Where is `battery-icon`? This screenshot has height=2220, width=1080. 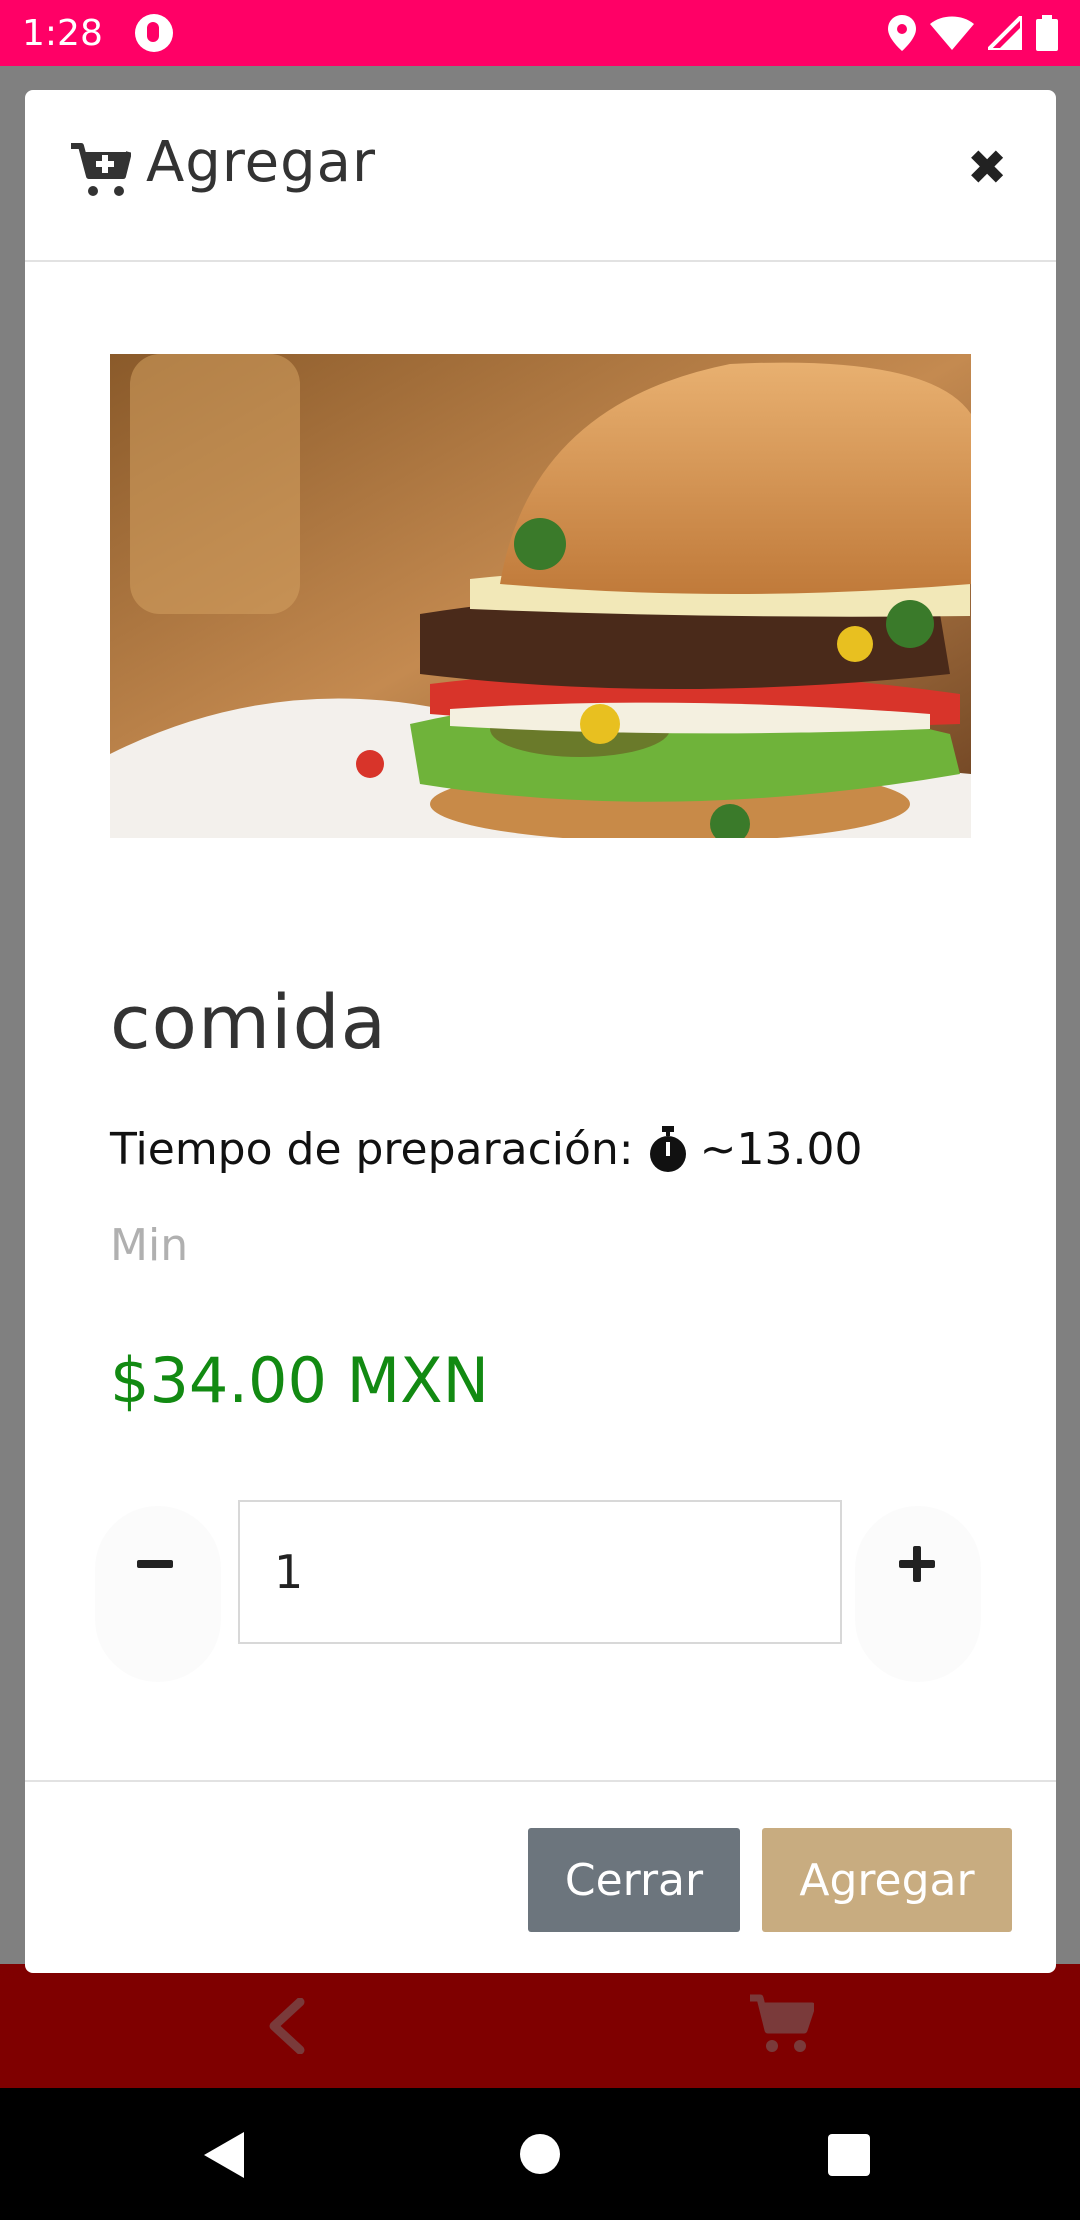
battery-icon is located at coordinates (1047, 33).